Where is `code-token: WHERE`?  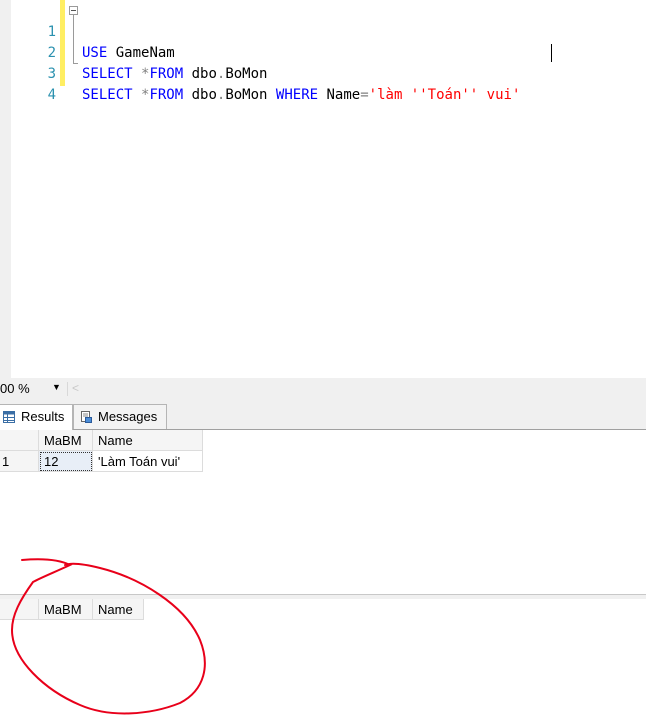 code-token: WHERE is located at coordinates (297, 95).